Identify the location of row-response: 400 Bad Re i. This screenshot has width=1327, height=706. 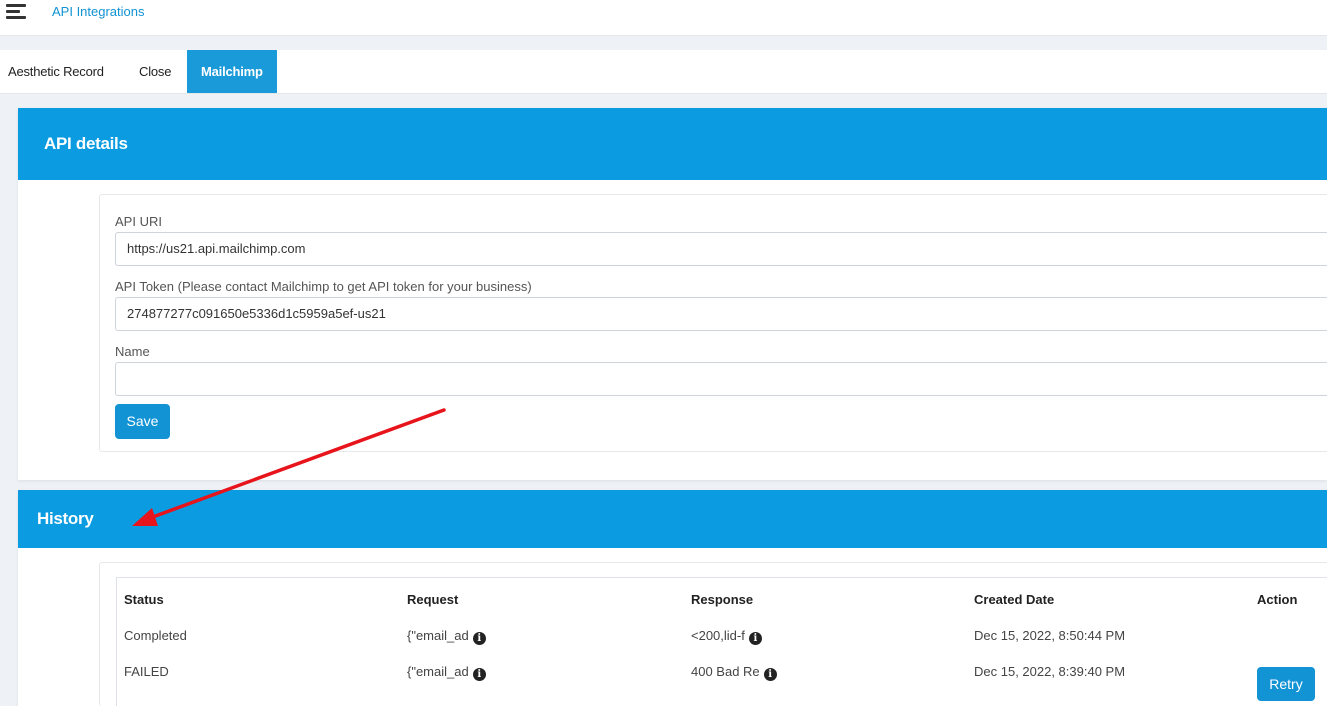
(734, 672).